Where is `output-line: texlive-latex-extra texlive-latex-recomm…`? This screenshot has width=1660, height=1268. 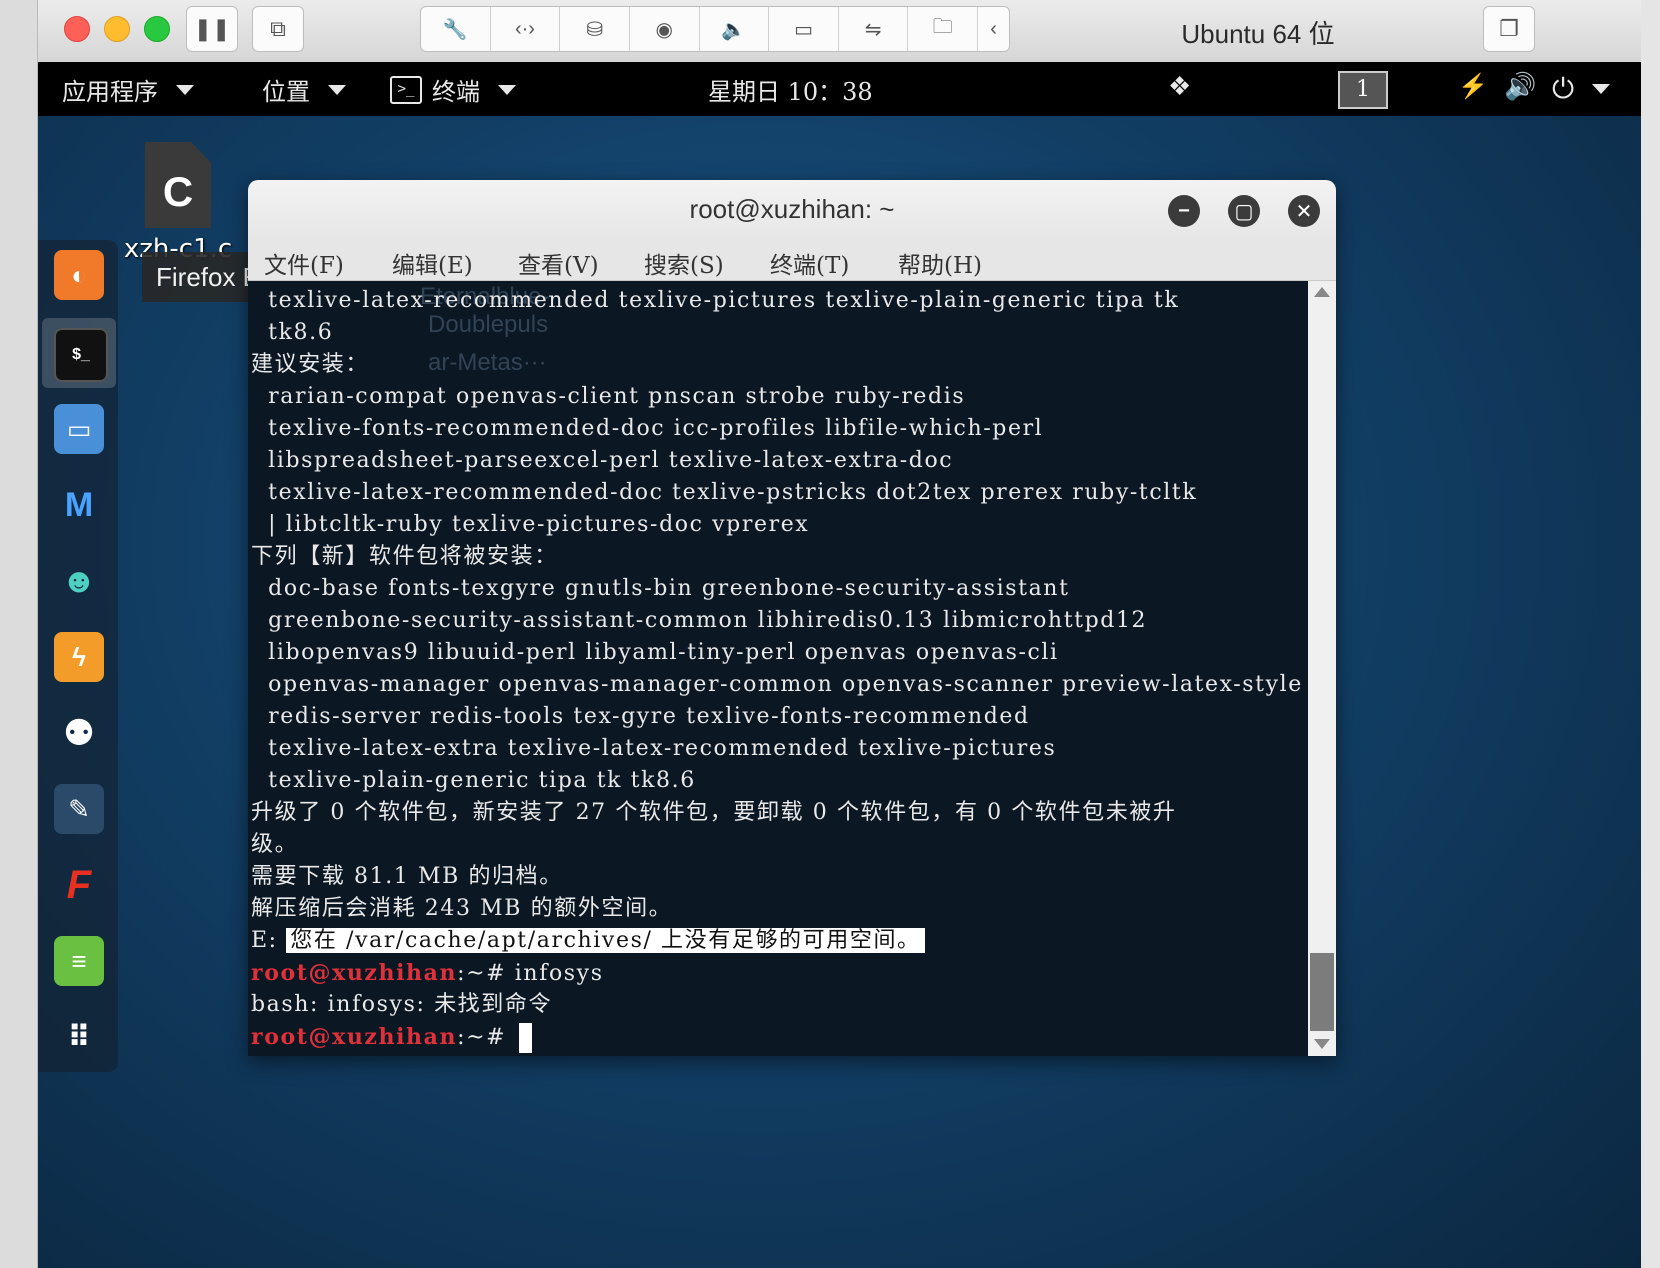 output-line: texlive-latex-extra texlive-latex-recomm… is located at coordinates (654, 748).